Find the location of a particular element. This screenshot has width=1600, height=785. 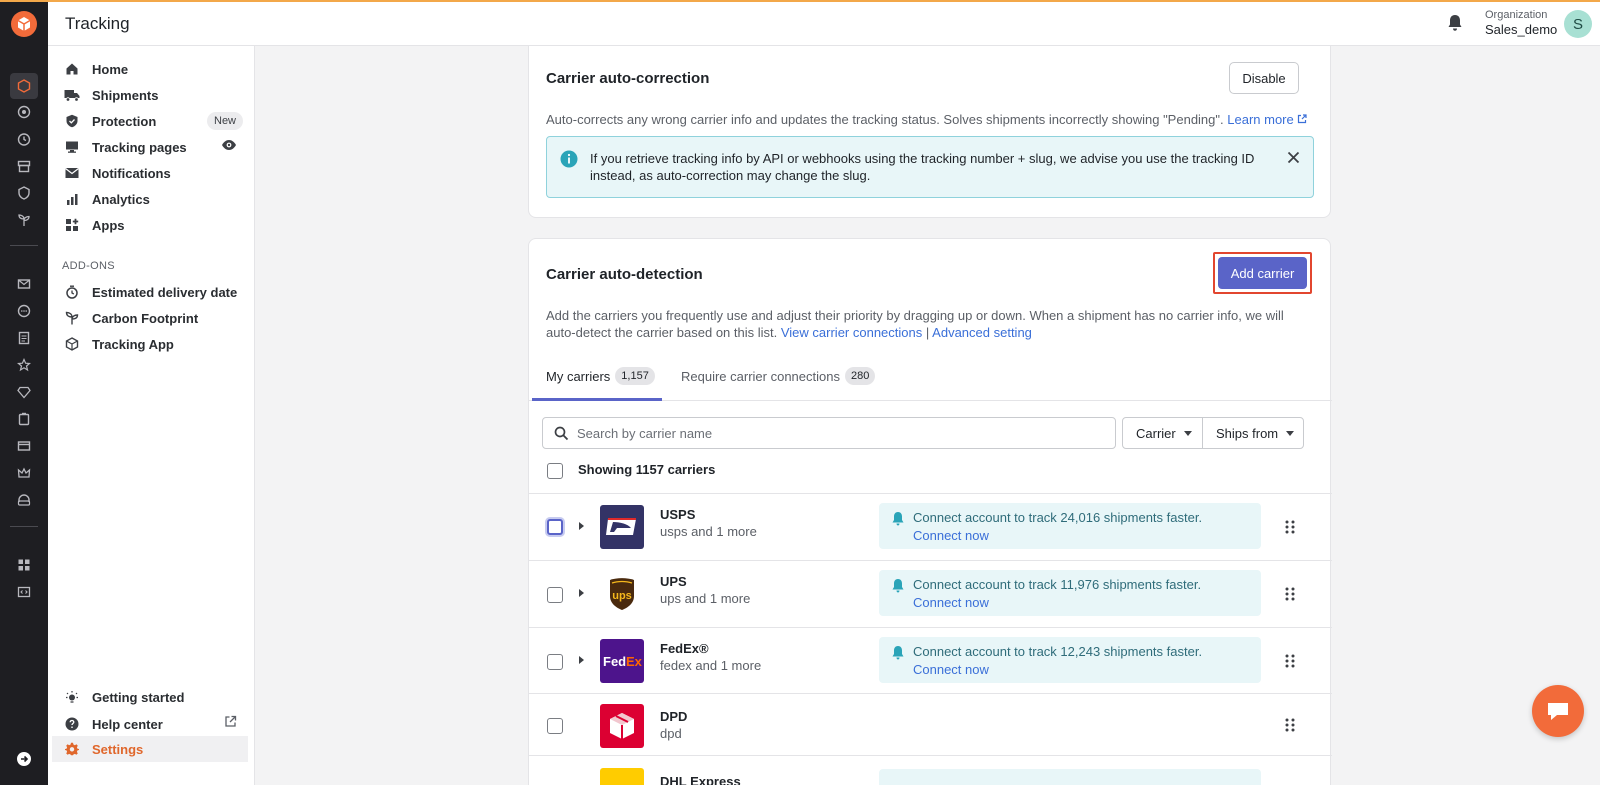

tab-require-carrier-connections: Require carrier connections 280 is located at coordinates (778, 376).